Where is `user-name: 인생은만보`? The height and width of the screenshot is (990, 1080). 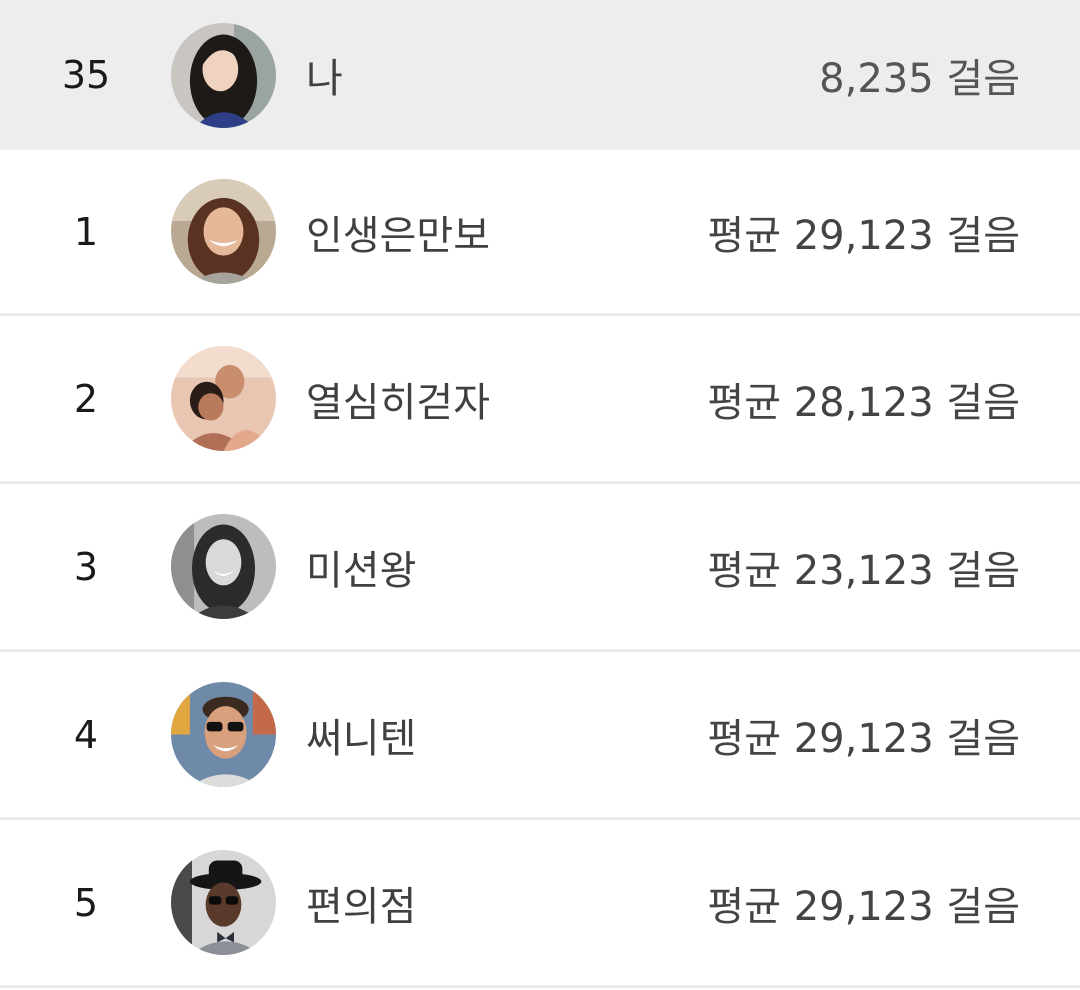 user-name: 인생은만보 is located at coordinates (398, 235).